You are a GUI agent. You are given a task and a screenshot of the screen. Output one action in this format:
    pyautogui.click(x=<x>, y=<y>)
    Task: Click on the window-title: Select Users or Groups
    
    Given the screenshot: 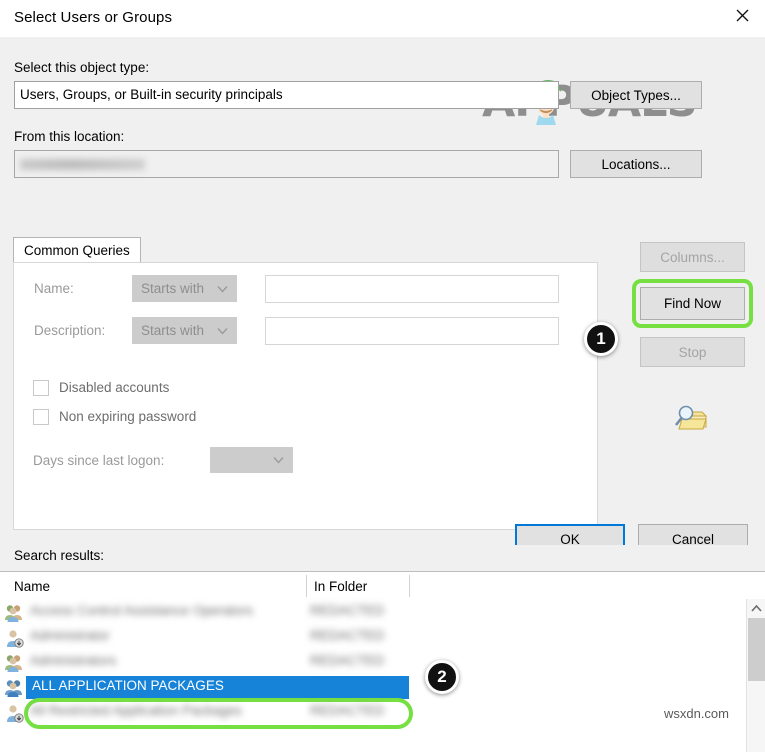 What is the action you would take?
    pyautogui.click(x=93, y=17)
    